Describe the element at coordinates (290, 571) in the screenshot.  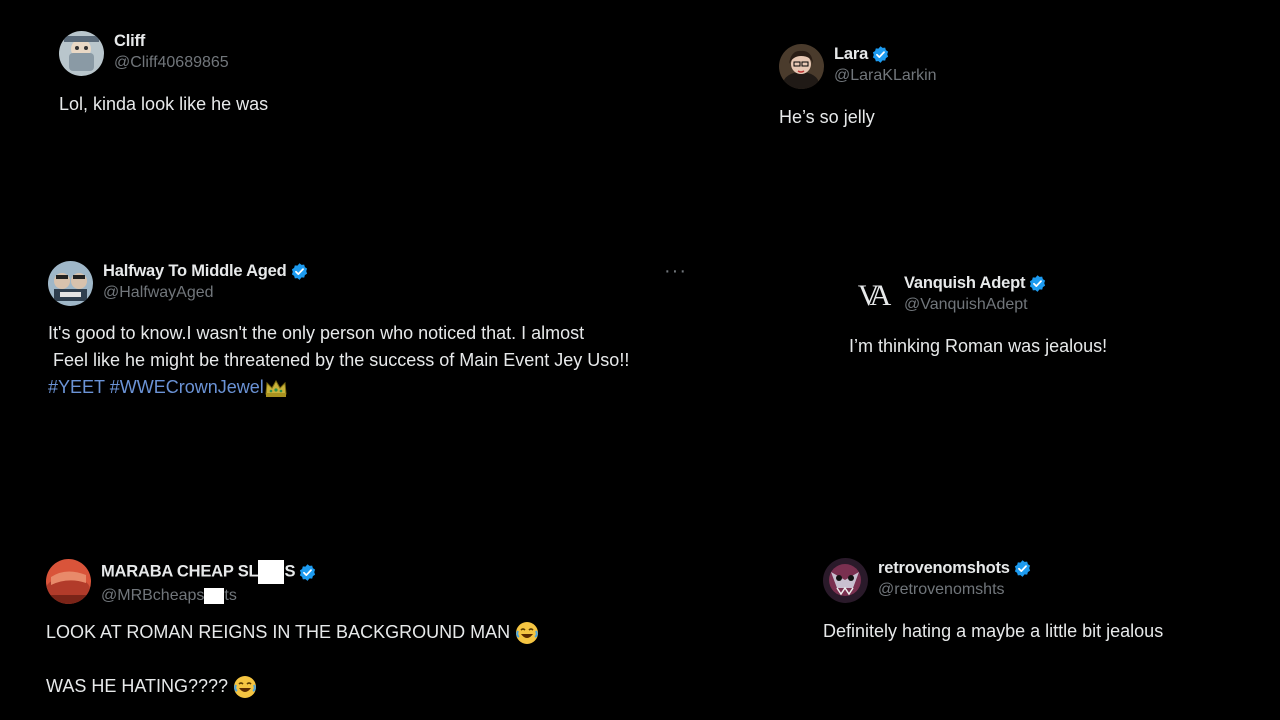
I see `display-name-part: S` at that location.